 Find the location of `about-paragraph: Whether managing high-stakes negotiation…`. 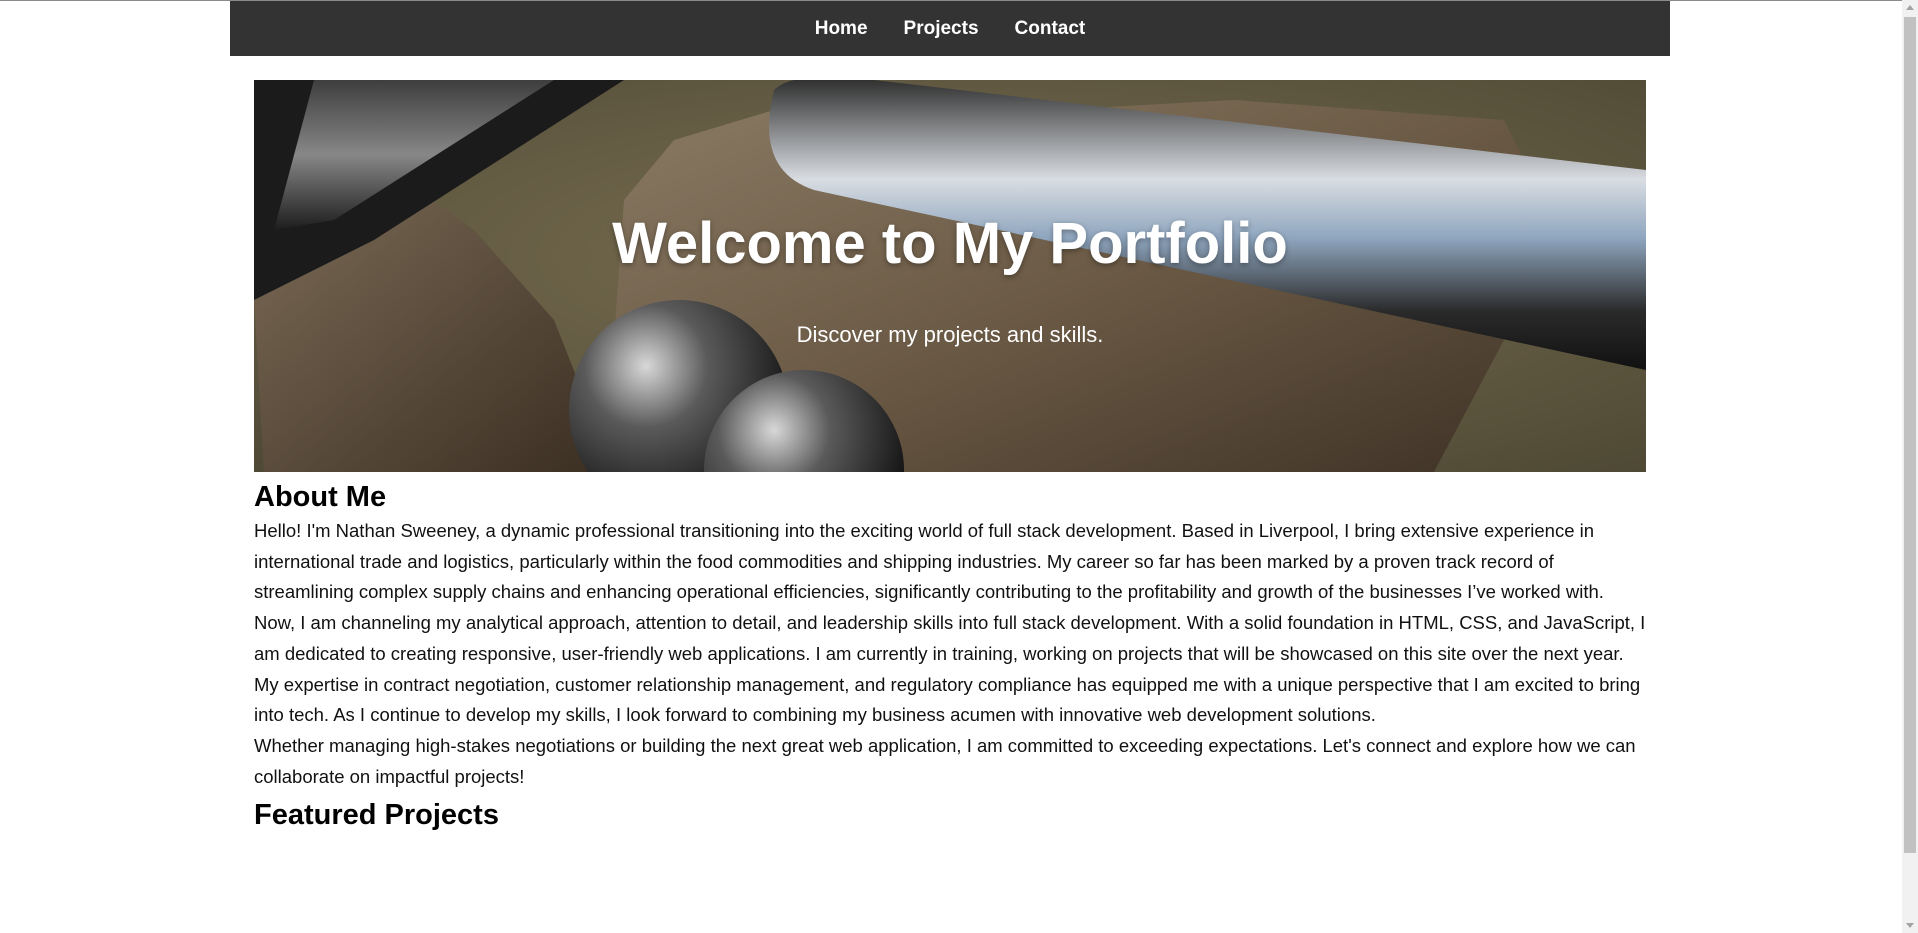

about-paragraph: Whether managing high-stakes negotiation… is located at coordinates (945, 760).